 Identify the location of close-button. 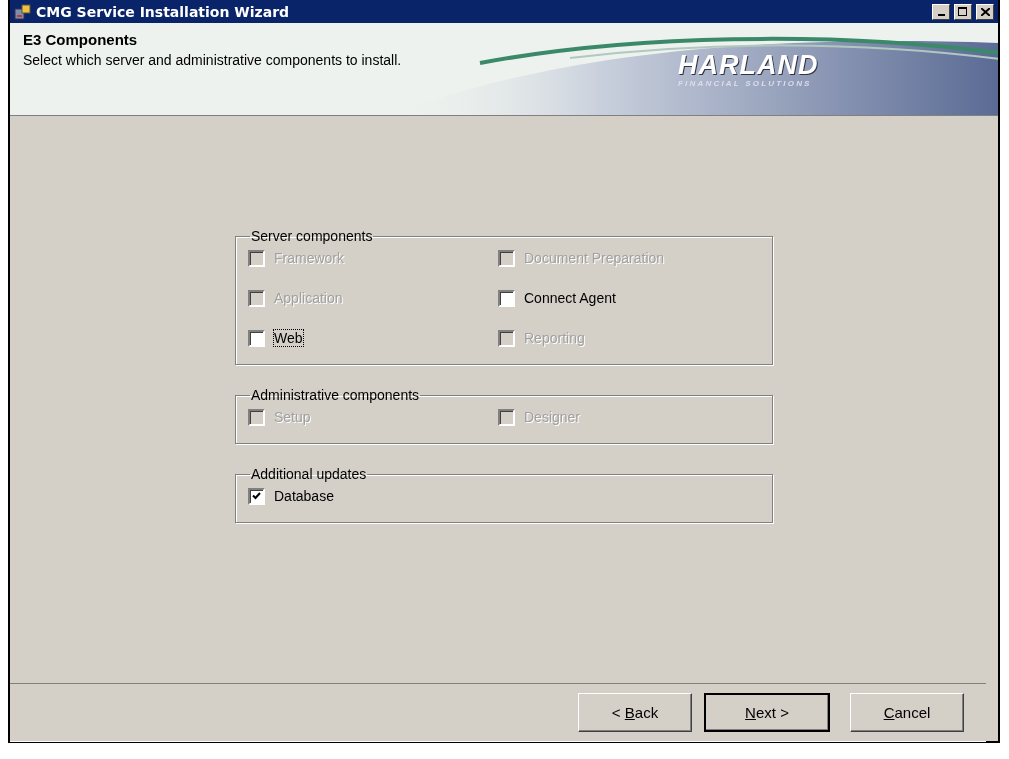
(985, 11).